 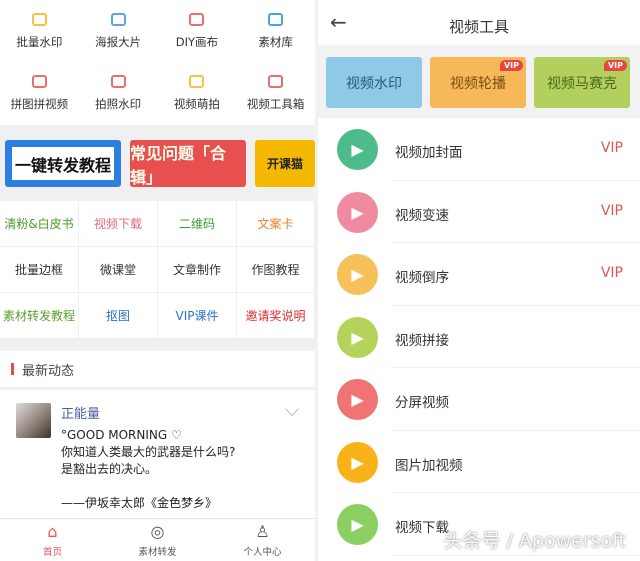 What do you see at coordinates (188, 163) in the screenshot?
I see `banner-2: 常见问题「合辑」` at bounding box center [188, 163].